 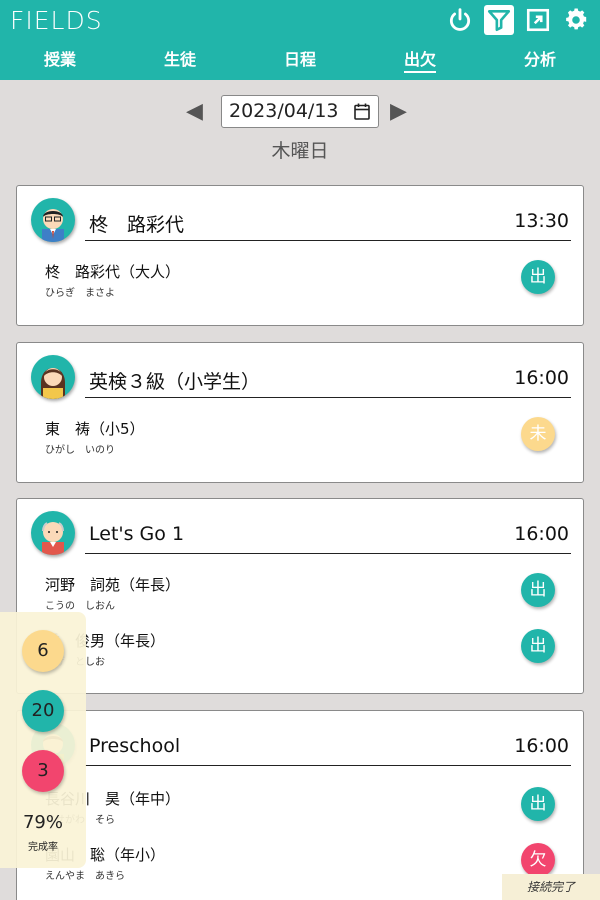 I want to click on pending-count: 6, so click(x=43, y=651).